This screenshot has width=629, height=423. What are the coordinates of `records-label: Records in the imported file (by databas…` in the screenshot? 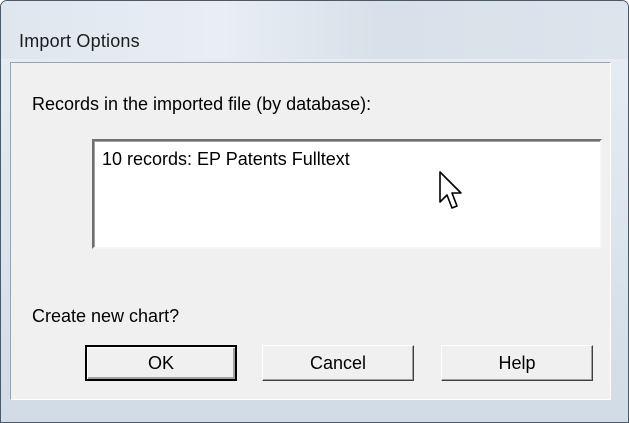 It's located at (202, 104).